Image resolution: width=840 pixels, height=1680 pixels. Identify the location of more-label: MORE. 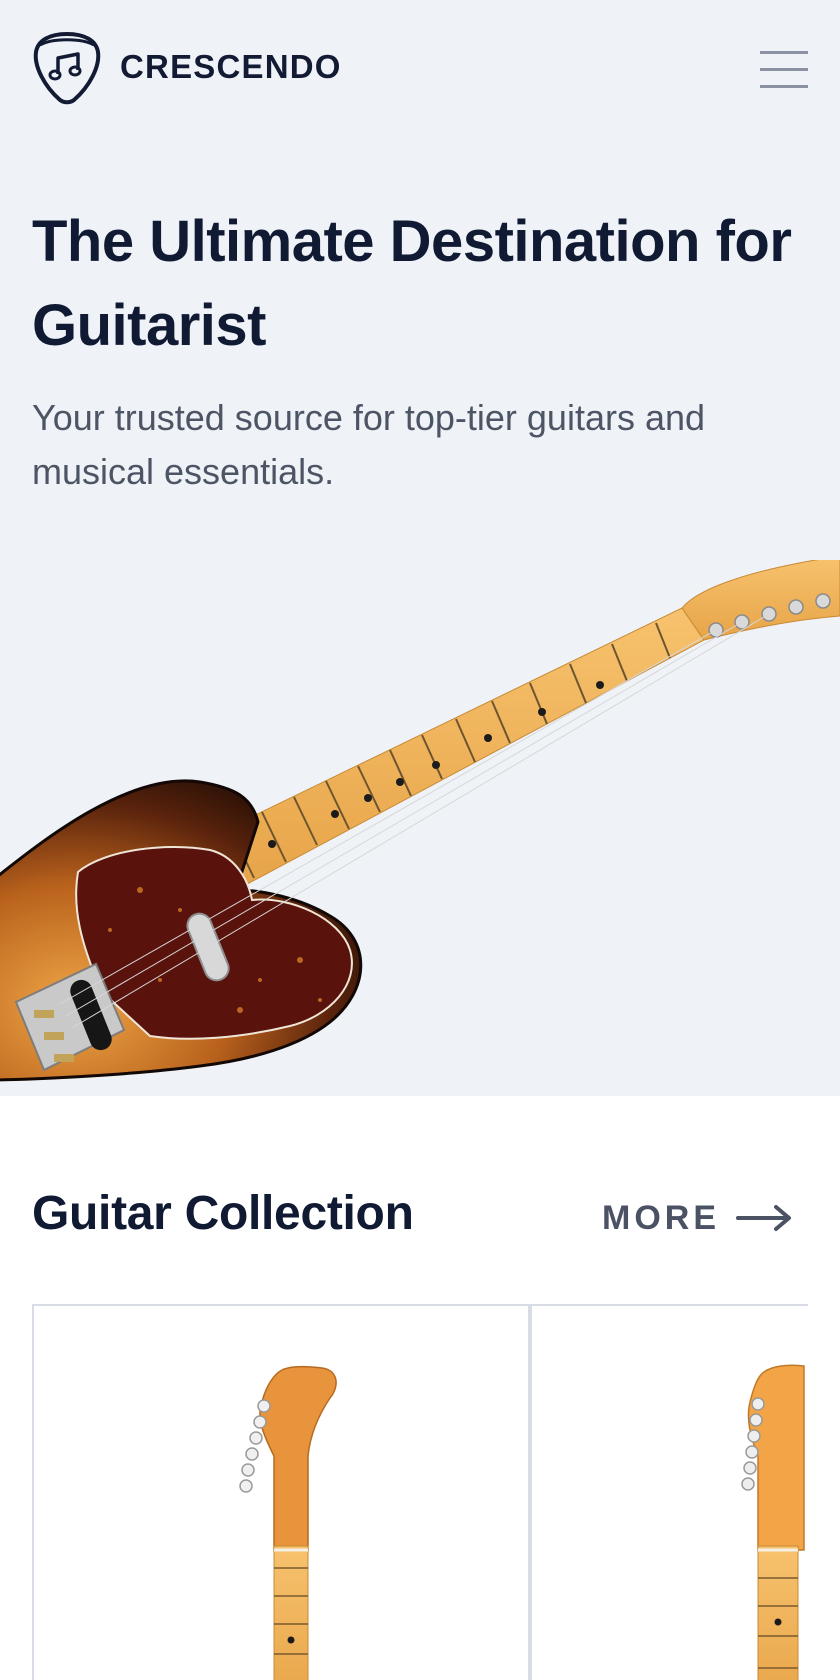
(661, 1217).